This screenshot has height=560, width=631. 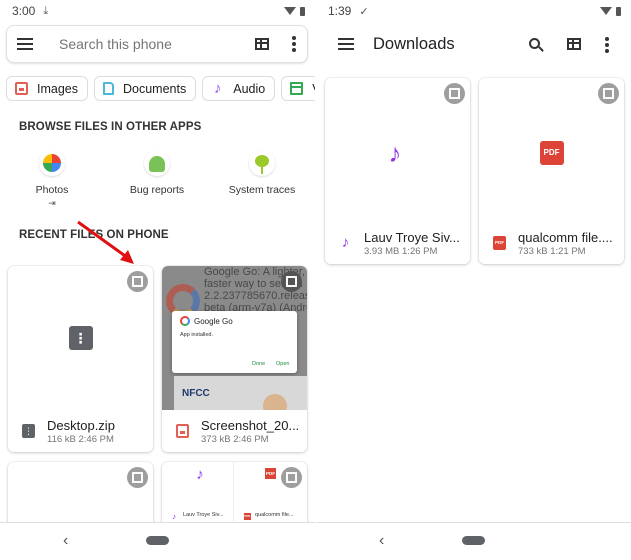 I want to click on browse-section-title: BROWSE FILES IN OTHER APPS, so click(x=110, y=127).